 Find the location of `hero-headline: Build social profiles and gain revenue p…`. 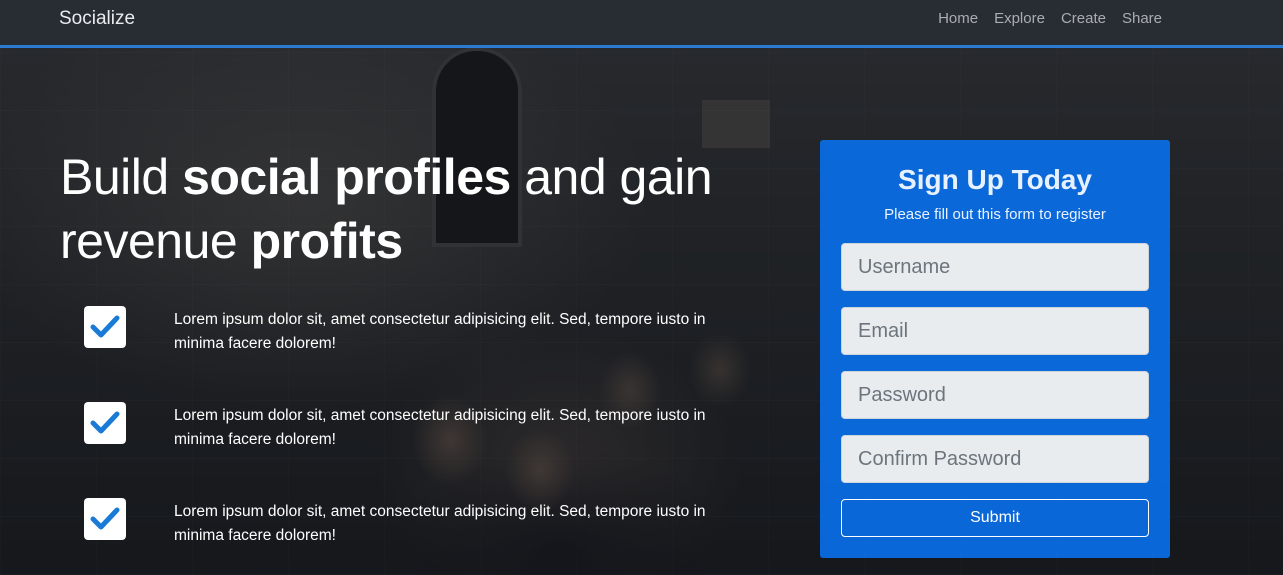

hero-headline: Build social profiles and gain revenue p… is located at coordinates (430, 209).